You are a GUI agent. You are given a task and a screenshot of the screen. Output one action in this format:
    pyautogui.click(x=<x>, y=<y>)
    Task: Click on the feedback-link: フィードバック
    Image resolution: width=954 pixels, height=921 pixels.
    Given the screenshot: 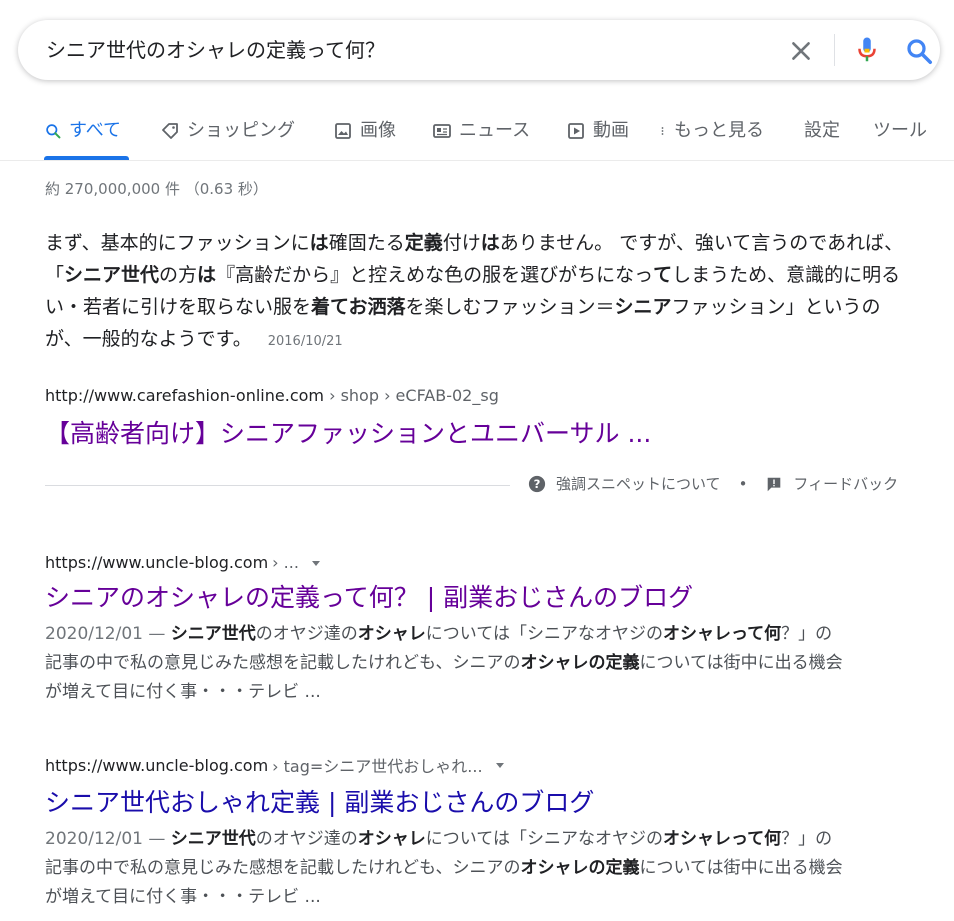 What is the action you would take?
    pyautogui.click(x=845, y=483)
    